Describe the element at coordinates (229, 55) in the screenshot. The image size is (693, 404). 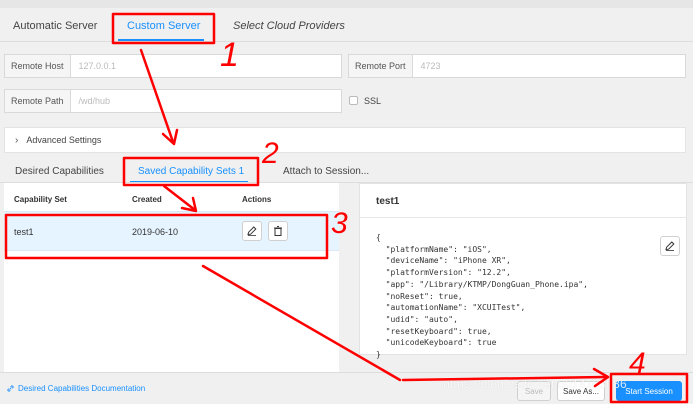
I see `annotation-number-1: 1` at that location.